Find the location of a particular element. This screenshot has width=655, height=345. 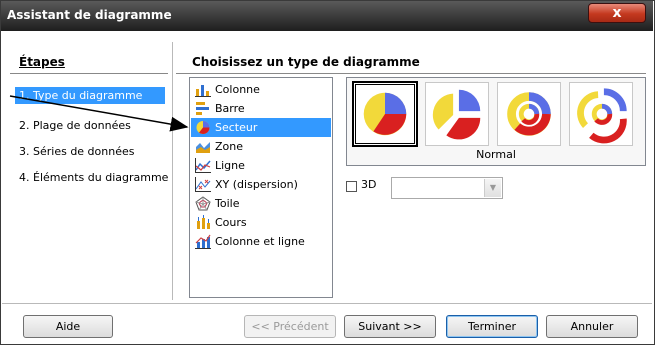

chart-type-label: Secteur is located at coordinates (236, 127).